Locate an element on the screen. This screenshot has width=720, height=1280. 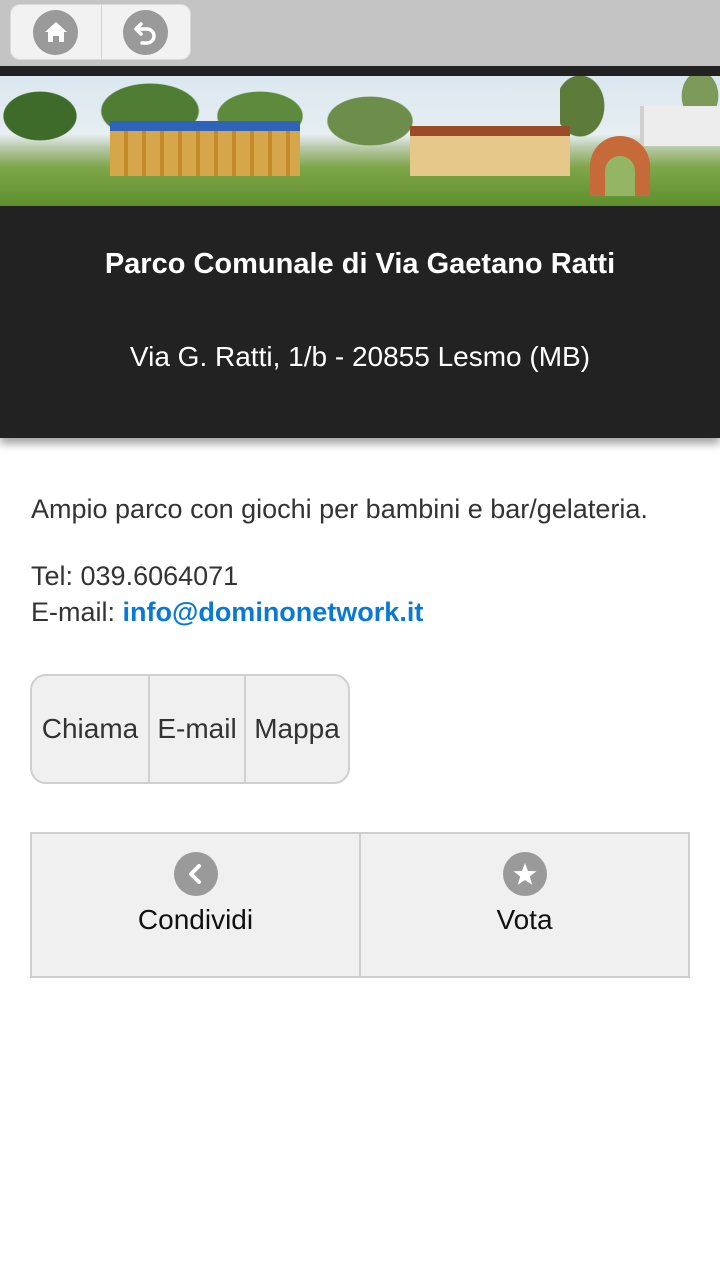
share-label: Condividi is located at coordinates (195, 919).